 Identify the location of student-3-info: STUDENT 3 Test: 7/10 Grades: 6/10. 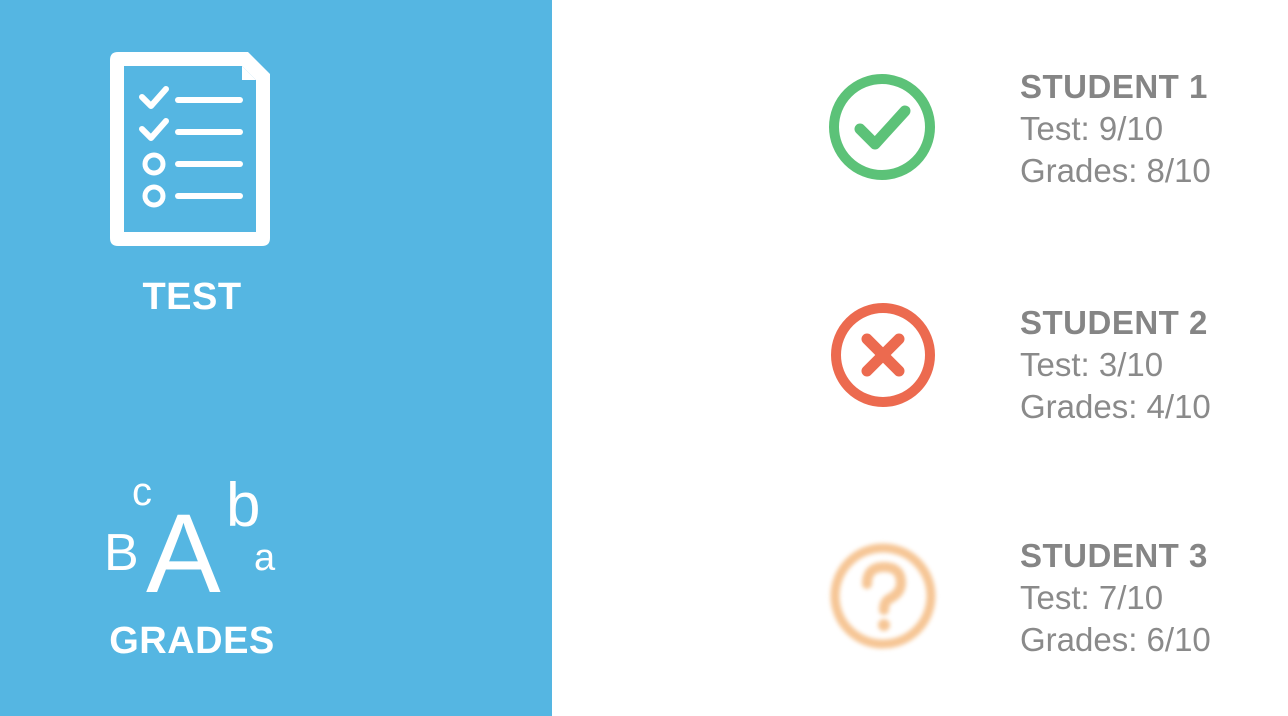
(1150, 598).